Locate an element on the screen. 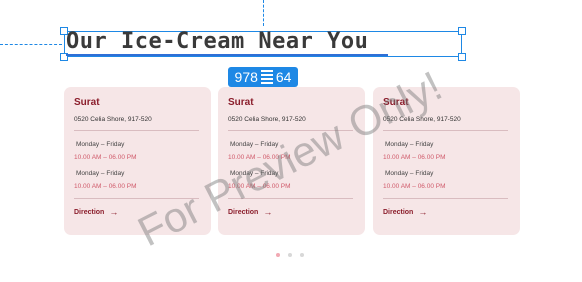 The width and height of the screenshot is (582, 282). title-underline is located at coordinates (227, 55).